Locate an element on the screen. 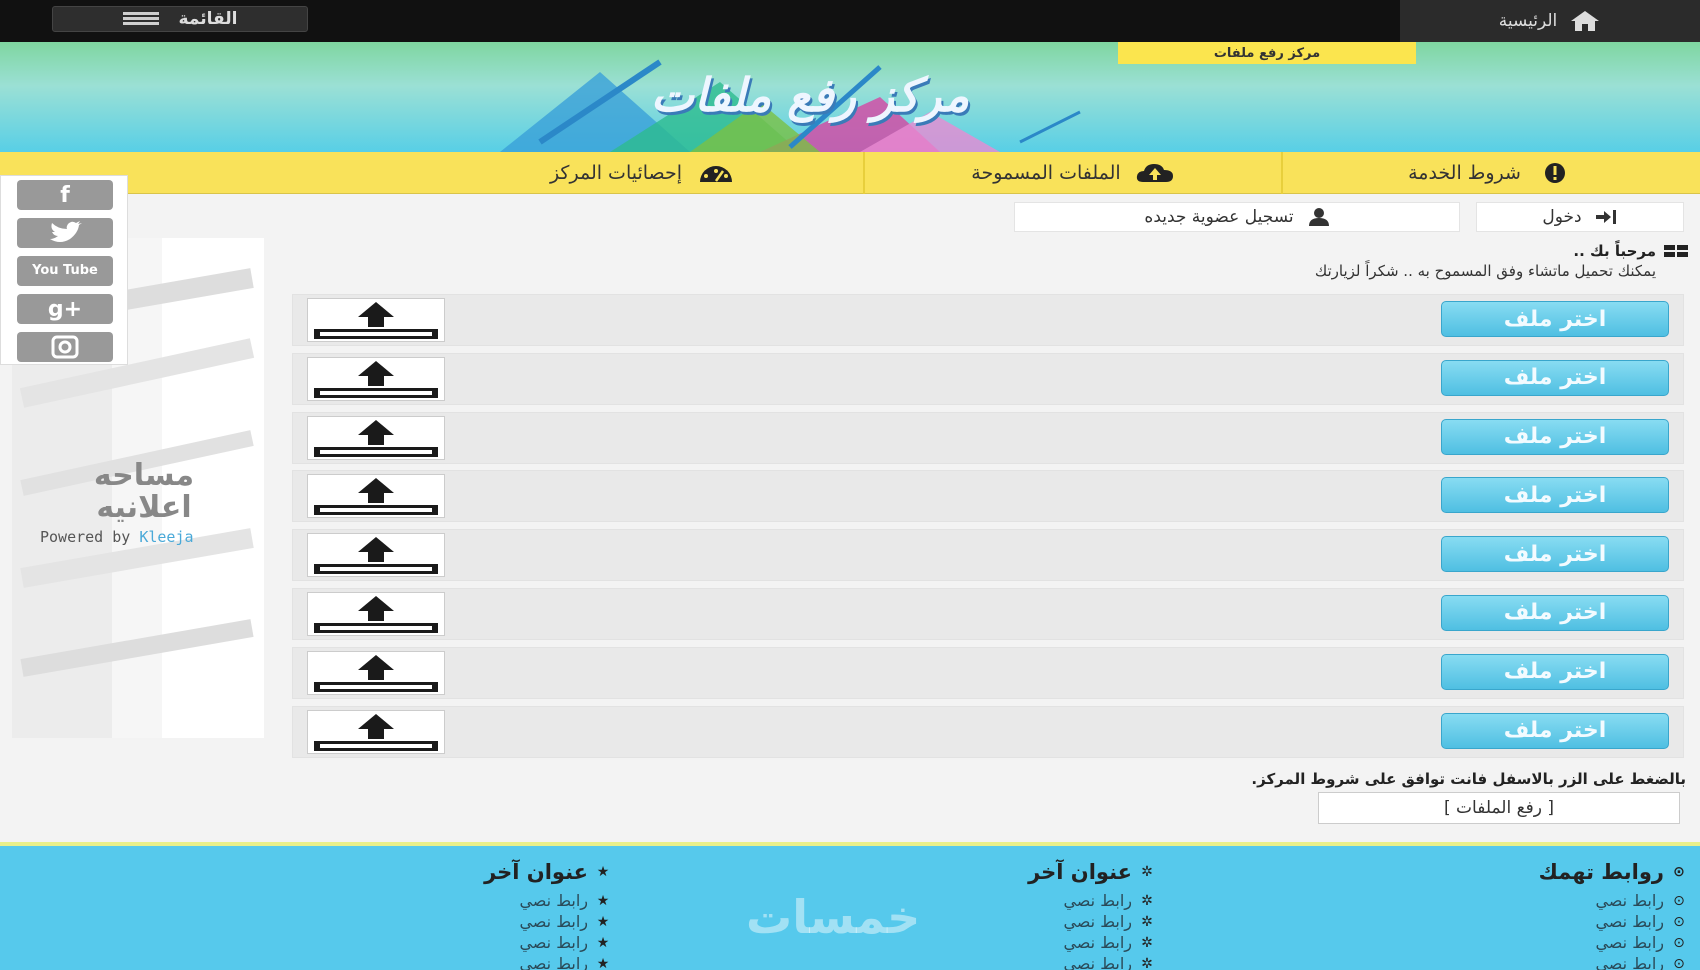 Image resolution: width=1700 pixels, height=970 pixels. nav-terms: شروط الخدمة is located at coordinates (1490, 173).